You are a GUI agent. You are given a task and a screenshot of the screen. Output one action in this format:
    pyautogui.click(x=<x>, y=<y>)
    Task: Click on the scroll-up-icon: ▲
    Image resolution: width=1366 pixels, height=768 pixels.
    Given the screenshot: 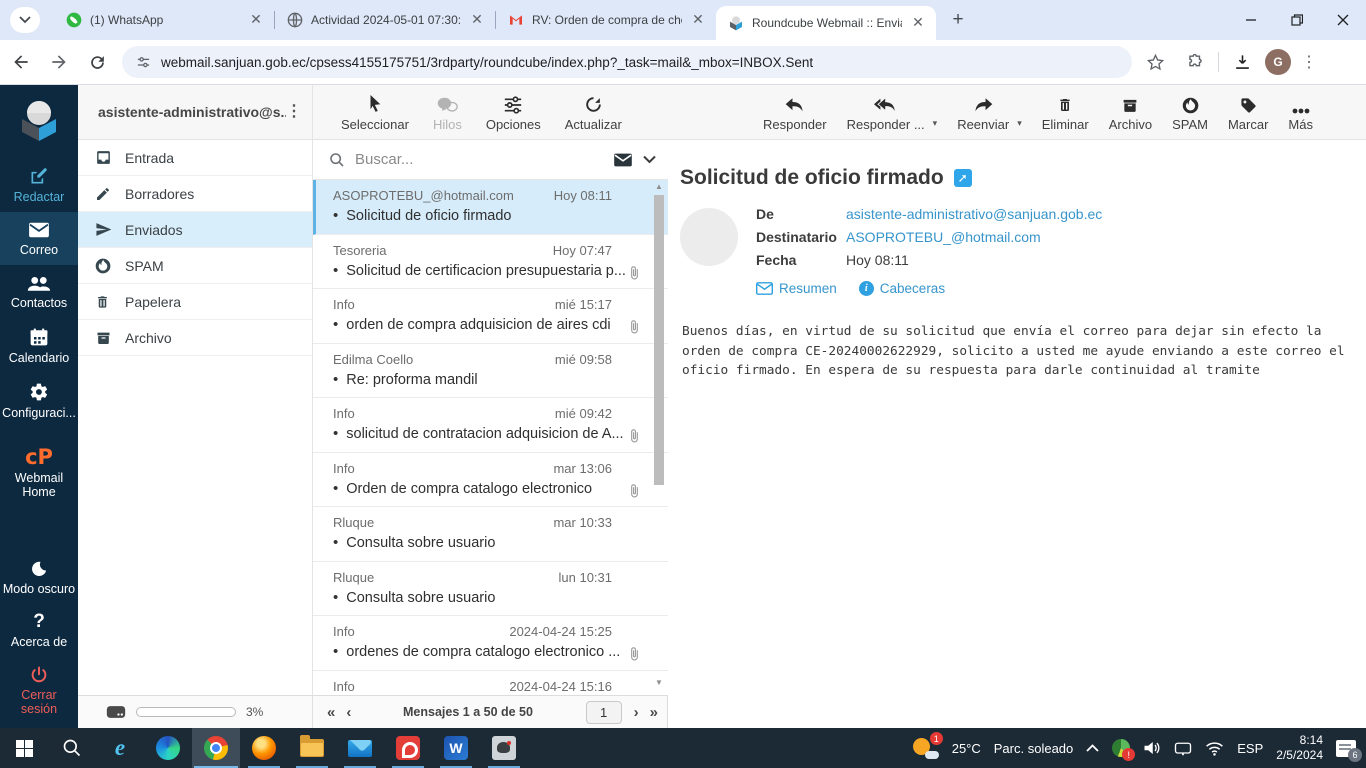 What is the action you would take?
    pyautogui.click(x=659, y=186)
    